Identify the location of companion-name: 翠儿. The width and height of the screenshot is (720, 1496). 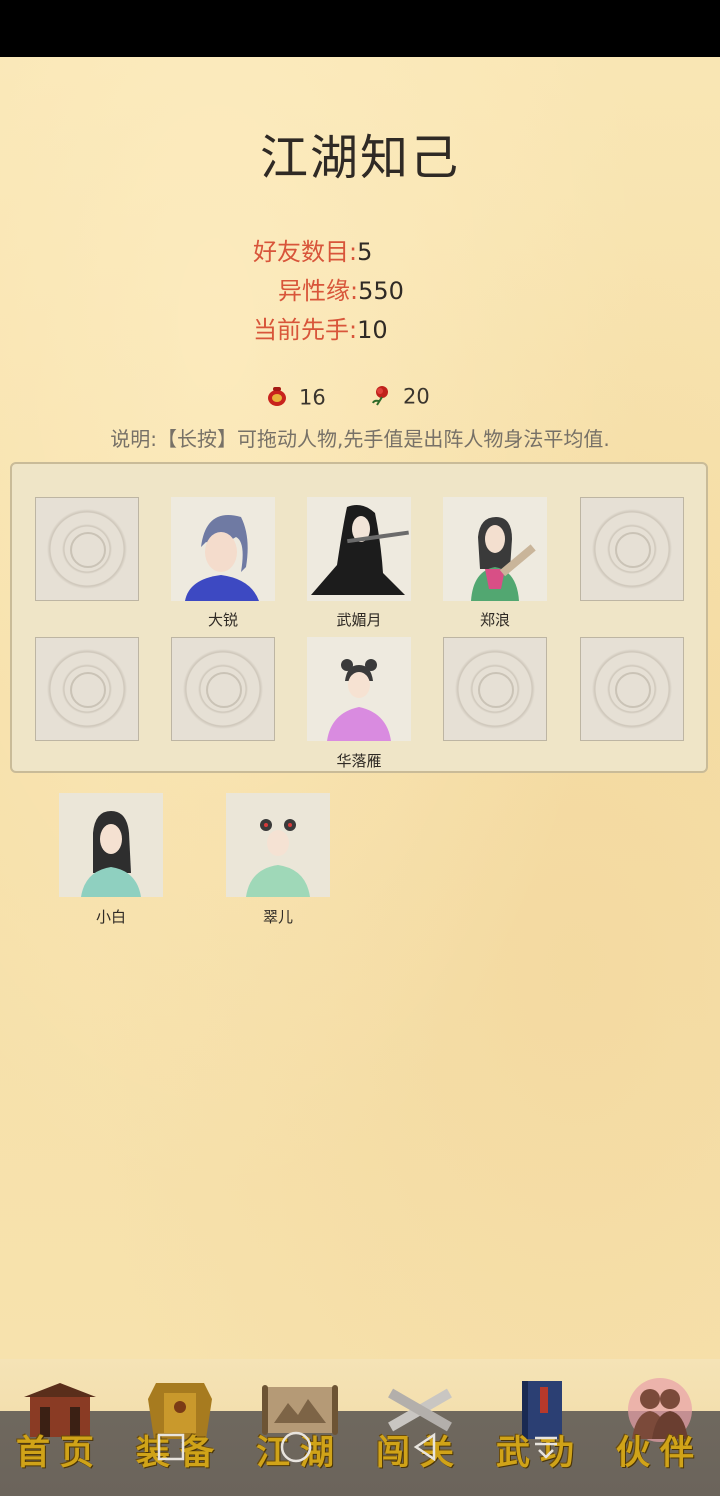
(277, 917).